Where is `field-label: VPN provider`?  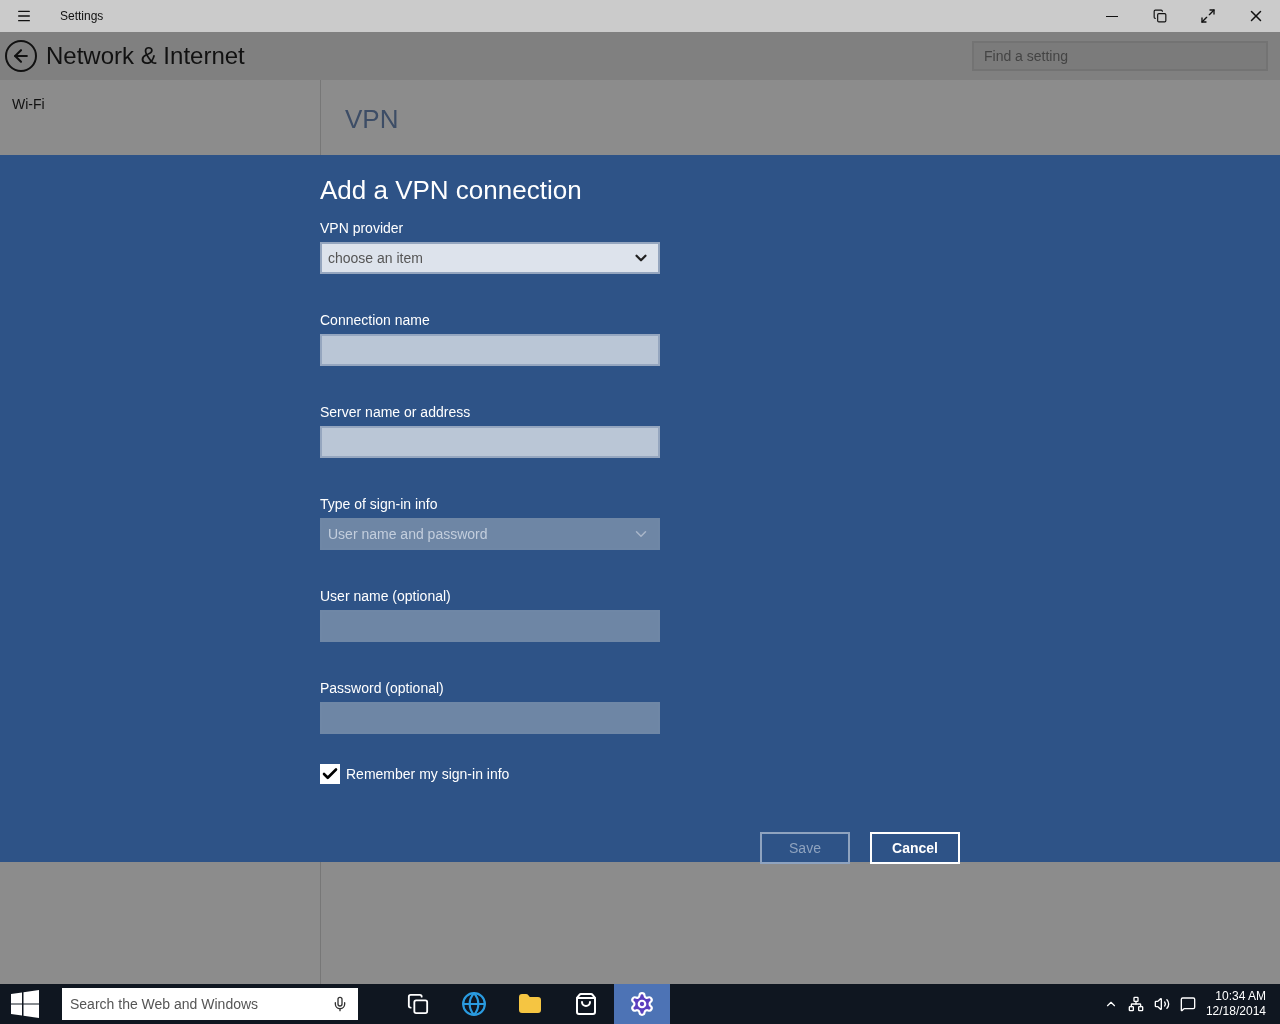 field-label: VPN provider is located at coordinates (362, 228).